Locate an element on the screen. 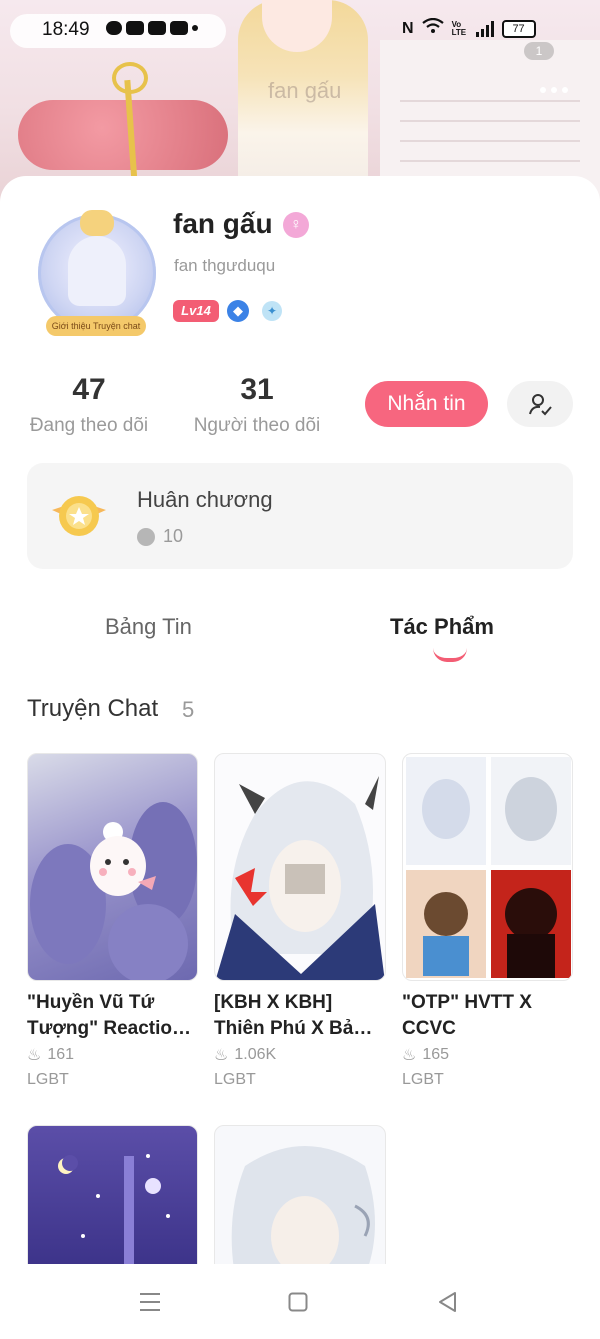 The image size is (600, 1339). avatar-frame-label: Giới thiệu Truyện chat is located at coordinates (96, 326).